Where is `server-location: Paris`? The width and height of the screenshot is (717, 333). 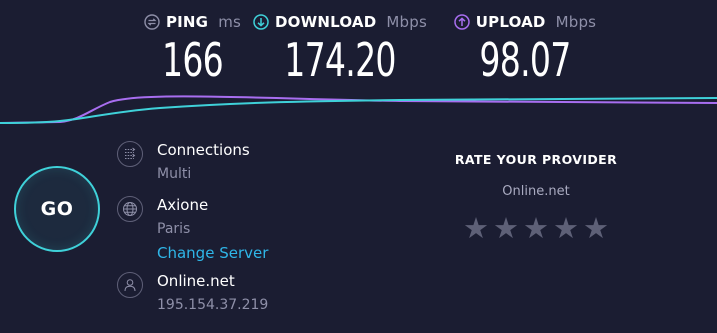
server-location: Paris is located at coordinates (174, 229).